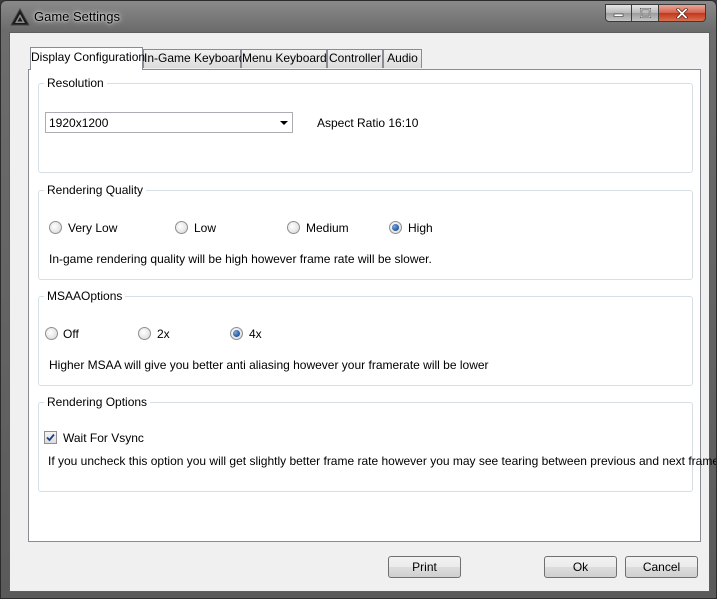 The width and height of the screenshot is (717, 599). I want to click on resolution-legend: Resolution, so click(75, 83).